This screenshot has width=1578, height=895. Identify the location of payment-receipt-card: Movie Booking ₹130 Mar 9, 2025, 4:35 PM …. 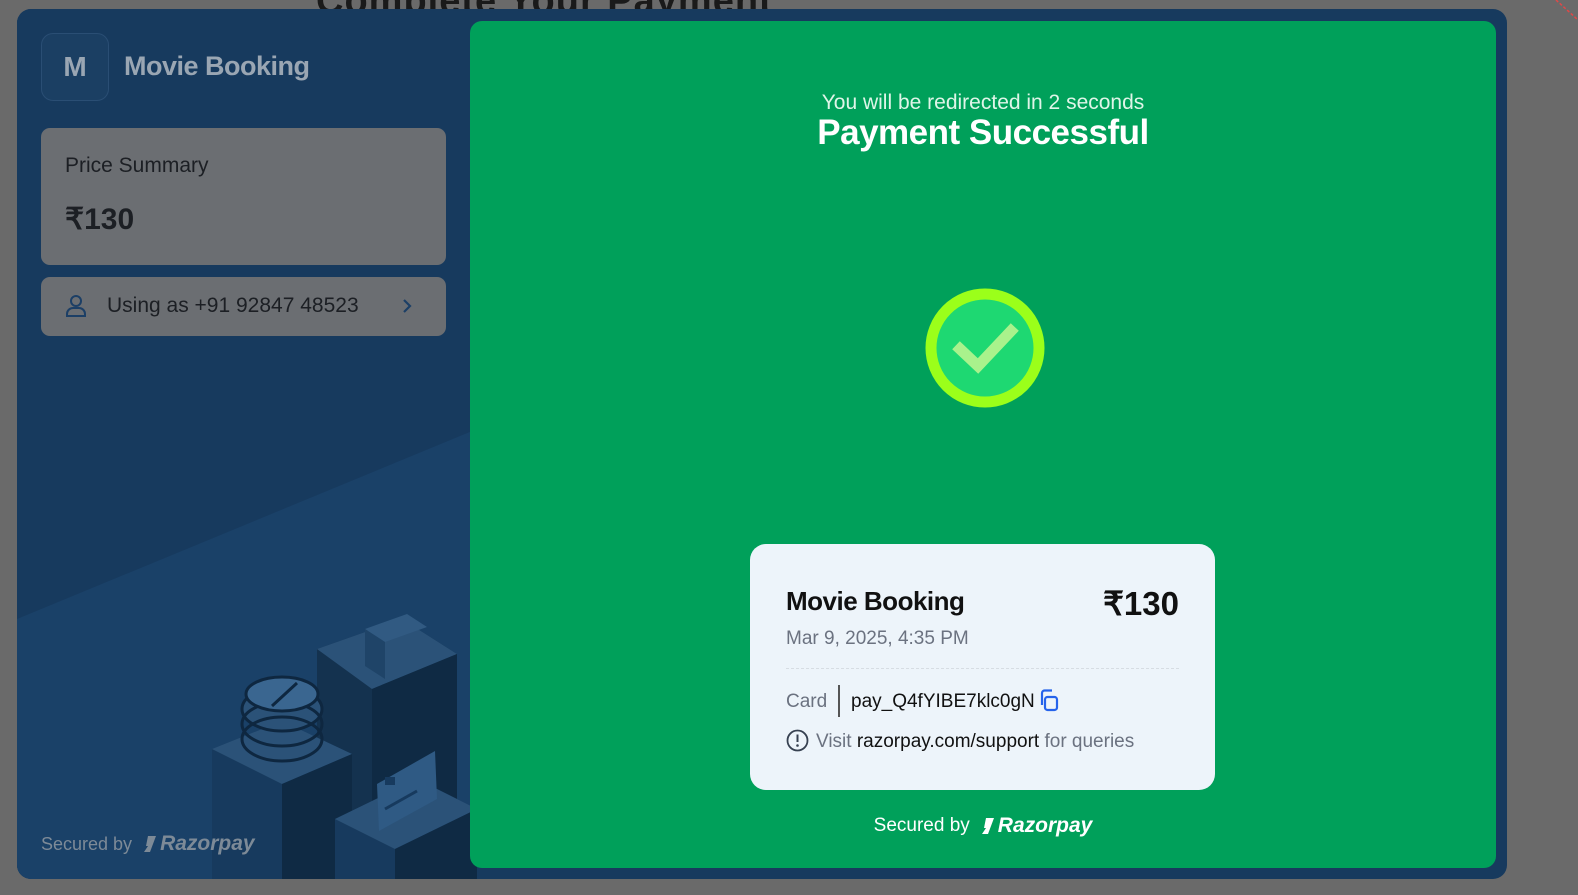
(982, 667).